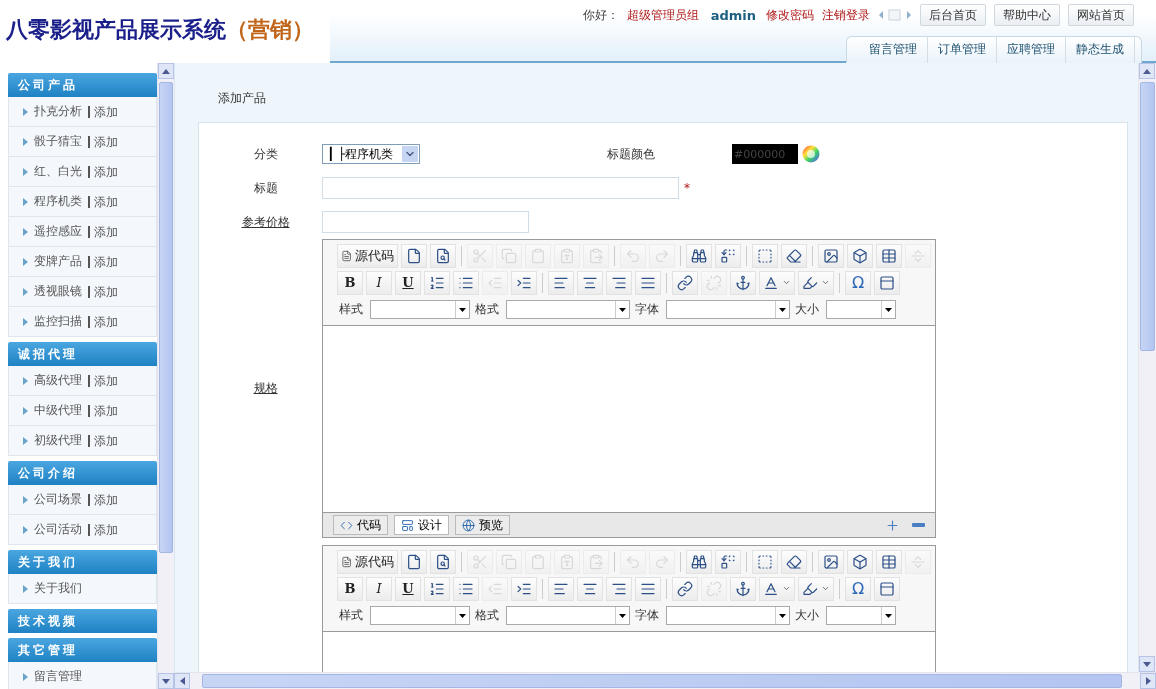  Describe the element at coordinates (58, 171) in the screenshot. I see `sidebar-link: 红、白光` at that location.